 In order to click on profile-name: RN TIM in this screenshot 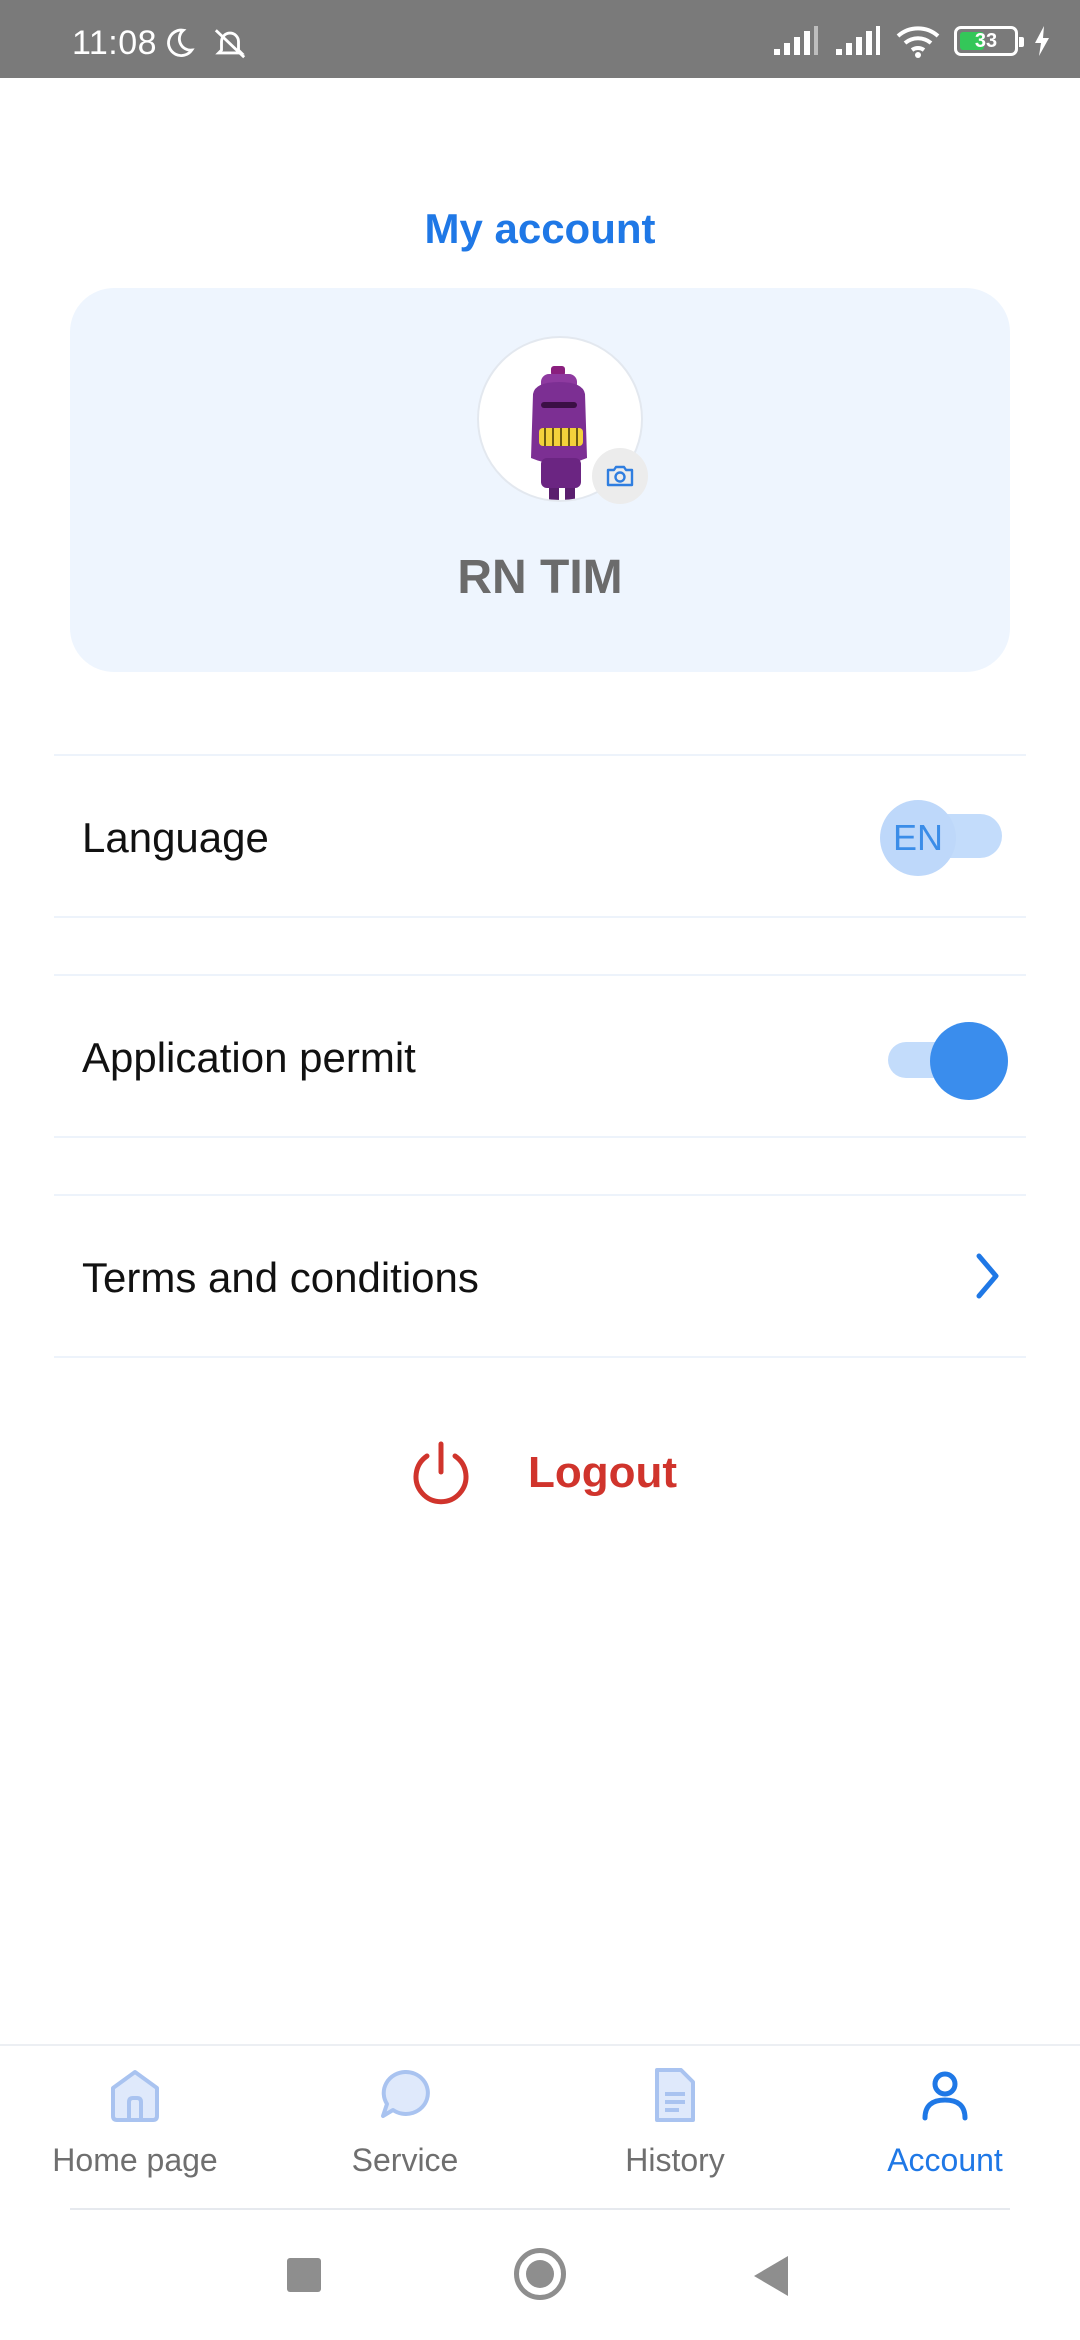, I will do `click(540, 577)`.